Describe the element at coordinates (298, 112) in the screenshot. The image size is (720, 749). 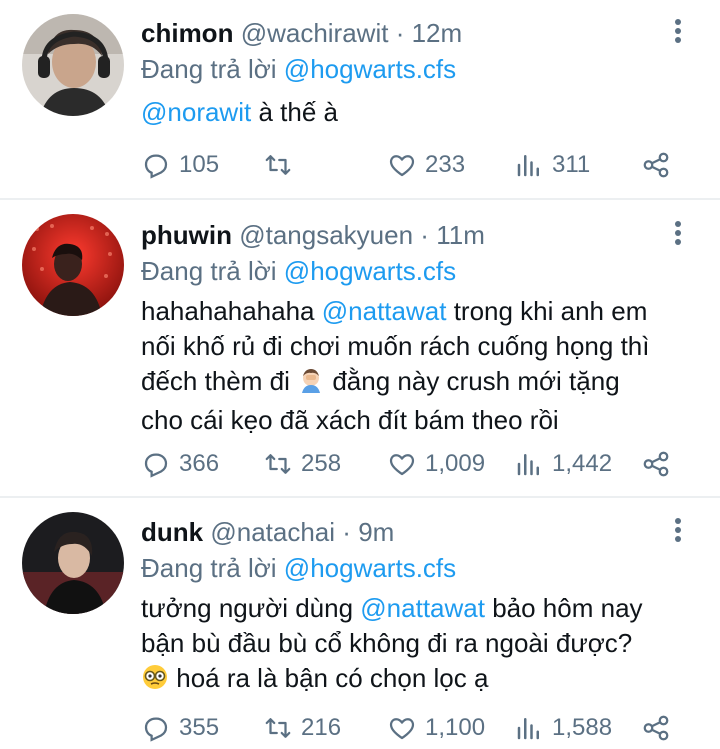
I see `tweet-text-content: à thế à` at that location.